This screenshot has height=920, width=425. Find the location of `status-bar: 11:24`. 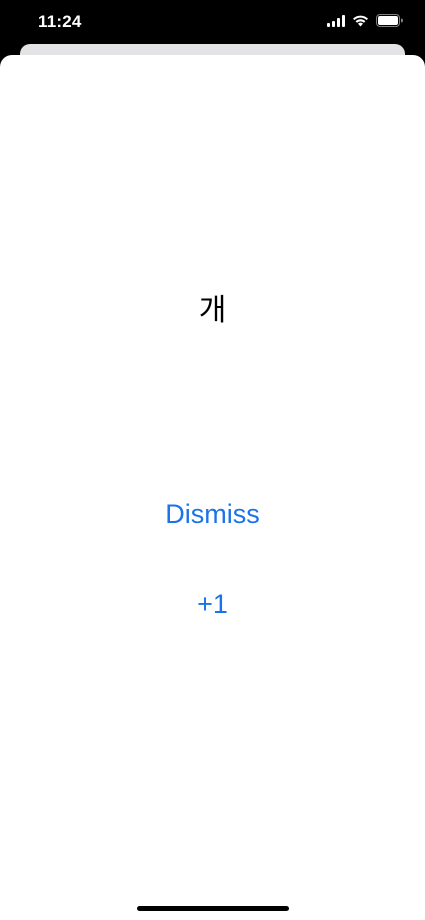

status-bar: 11:24 is located at coordinates (212, 22).